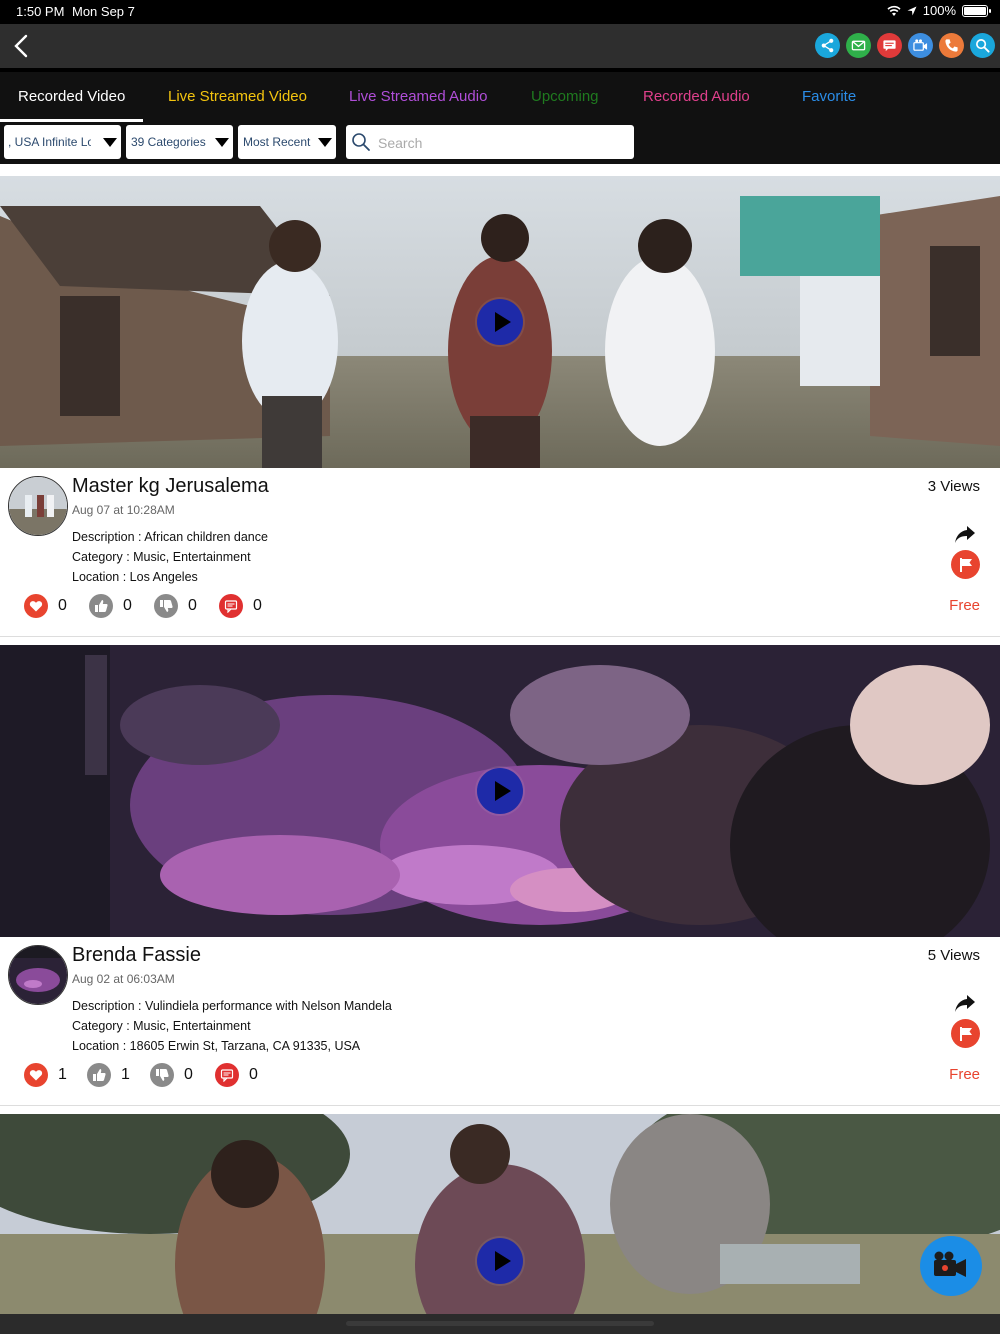 The height and width of the screenshot is (1334, 1000). What do you see at coordinates (103, 11) in the screenshot?
I see `status-date: Mon Sep 7` at bounding box center [103, 11].